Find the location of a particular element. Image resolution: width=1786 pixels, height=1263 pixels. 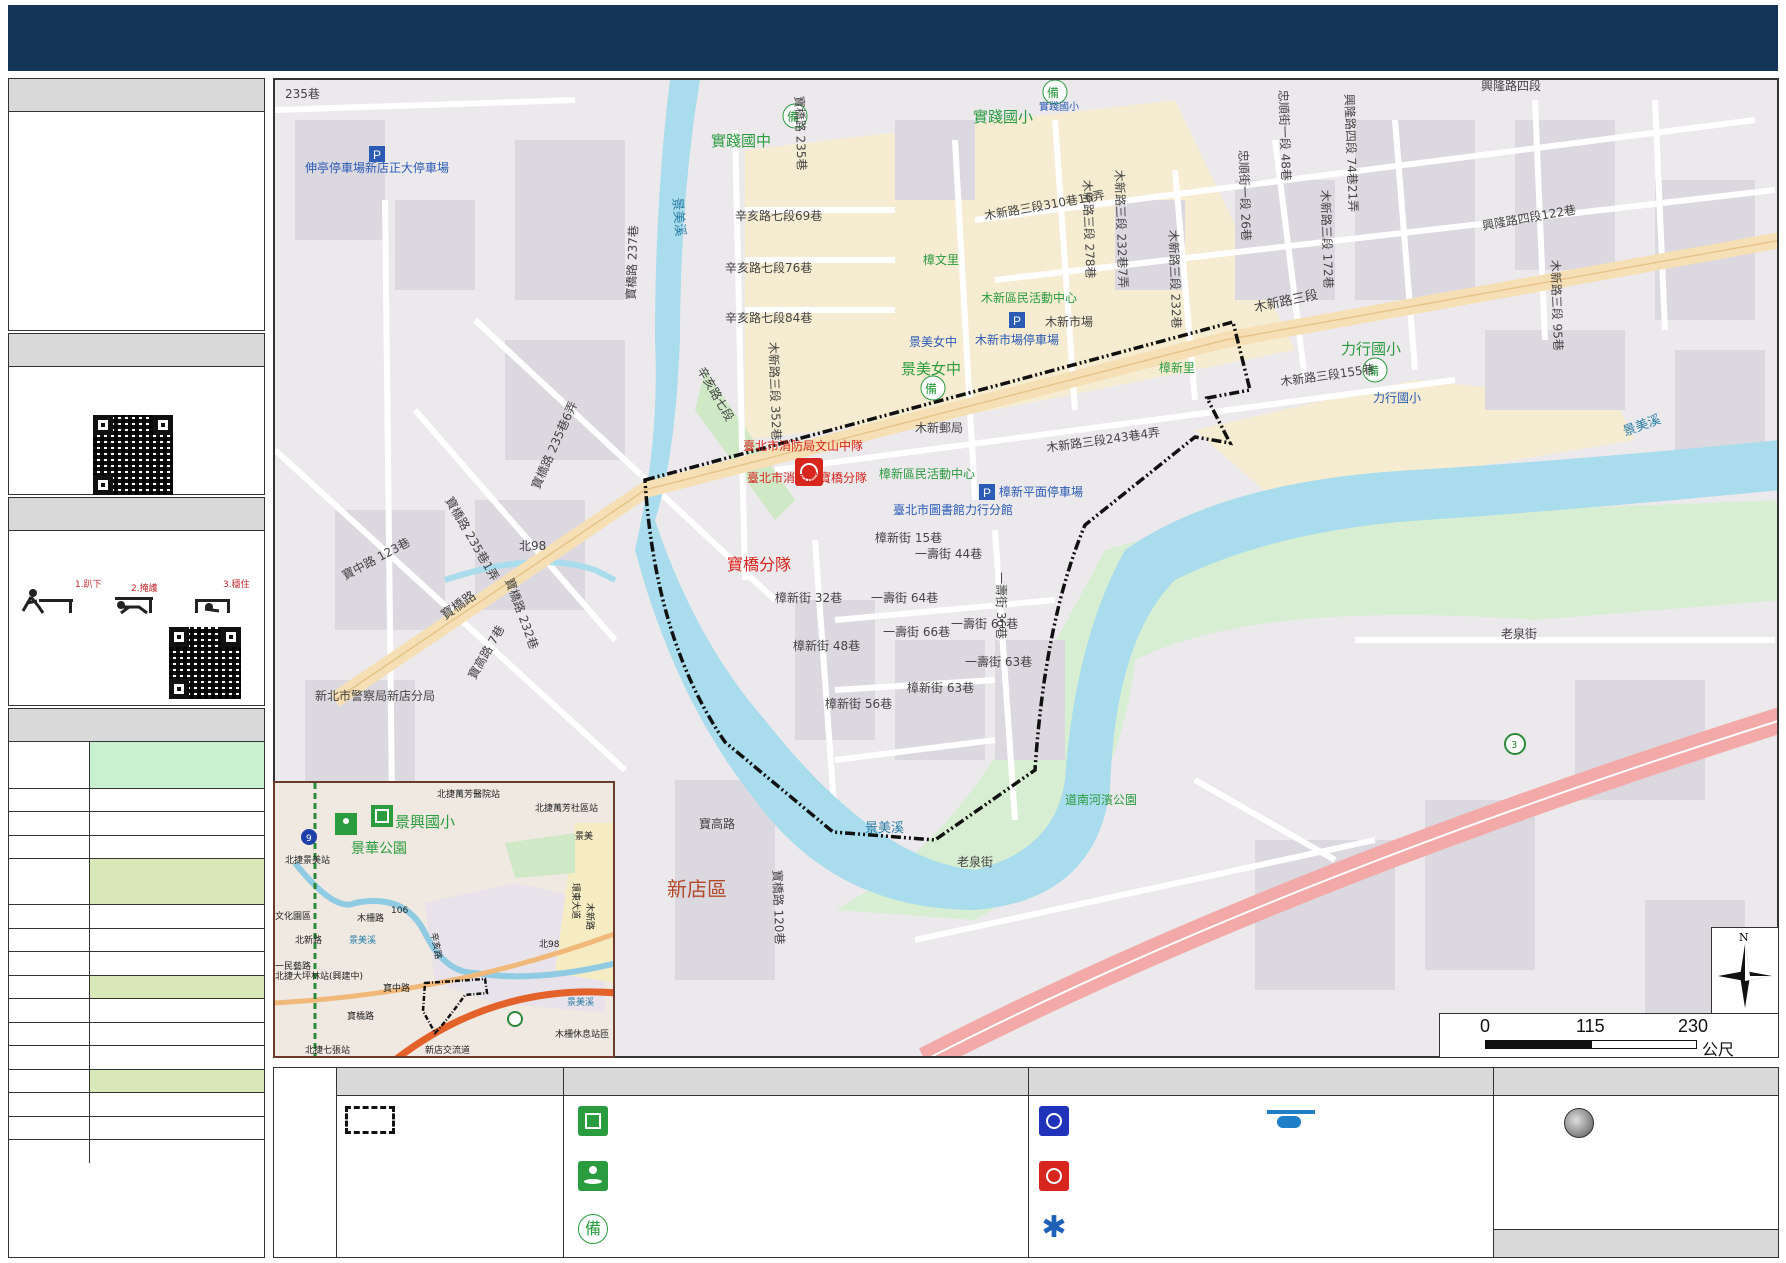

map-label: 一壽街 63巷 is located at coordinates (998, 661).